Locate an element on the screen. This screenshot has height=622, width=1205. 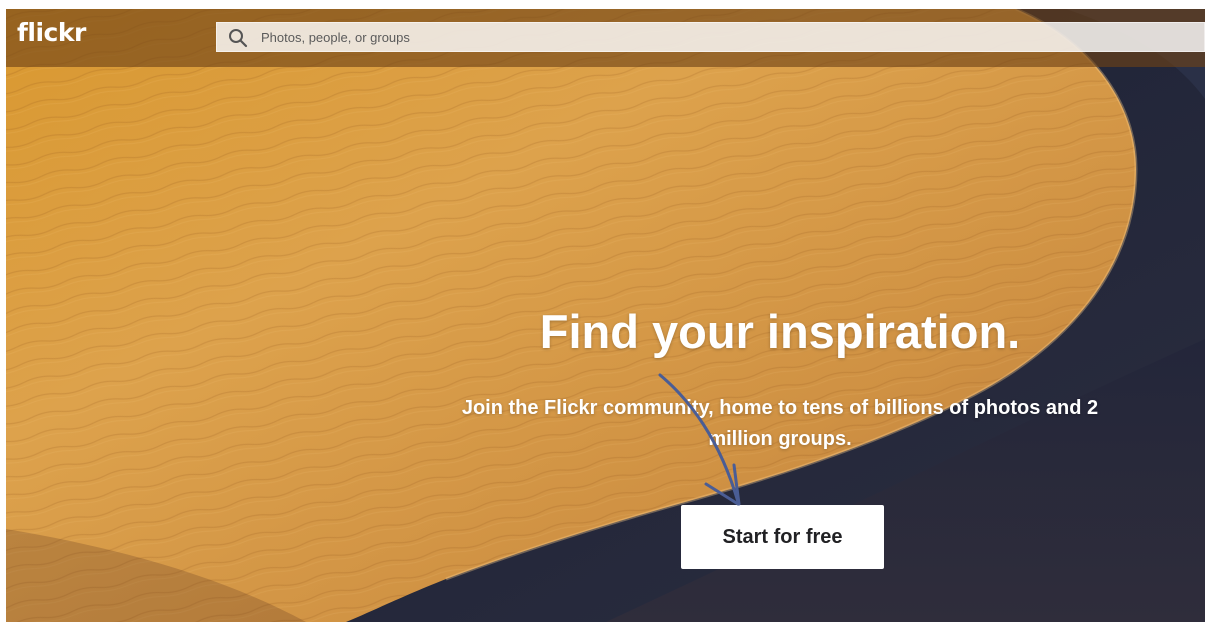
top-nav-bar: flickr is located at coordinates (605, 38).